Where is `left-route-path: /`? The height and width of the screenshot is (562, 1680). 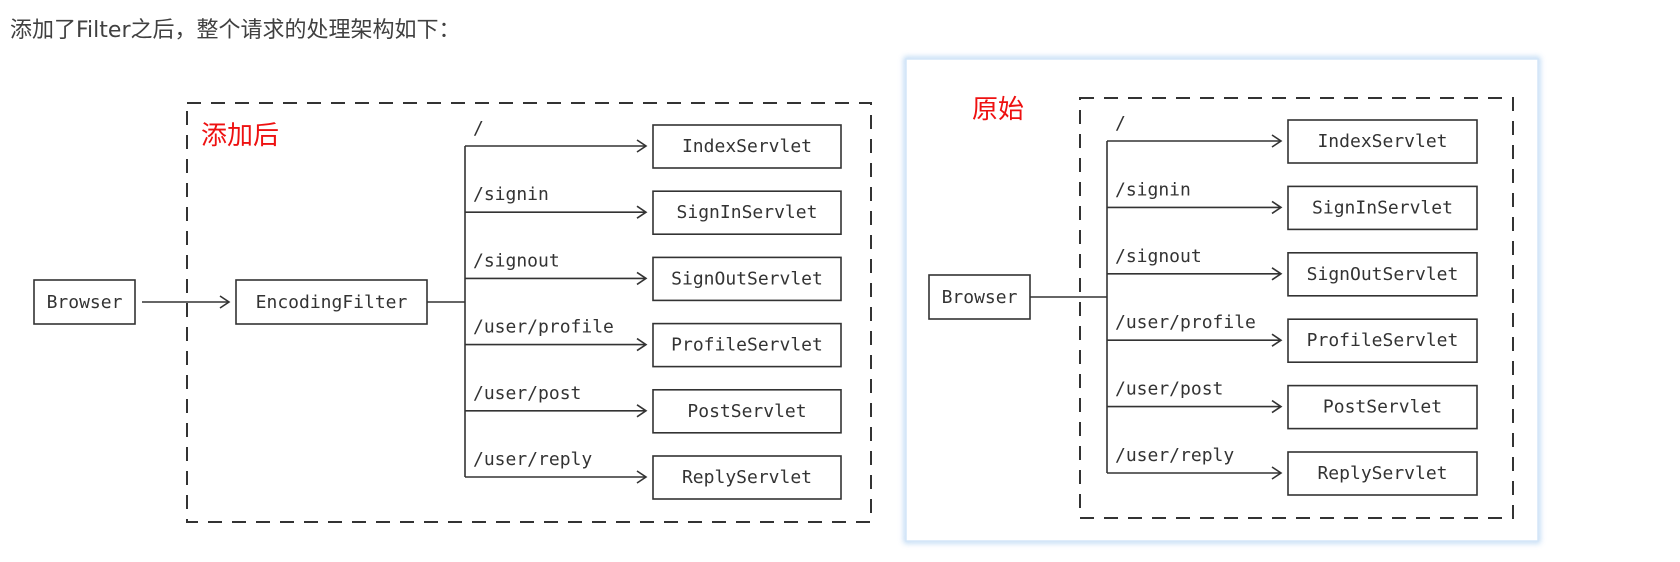 left-route-path: / is located at coordinates (478, 128).